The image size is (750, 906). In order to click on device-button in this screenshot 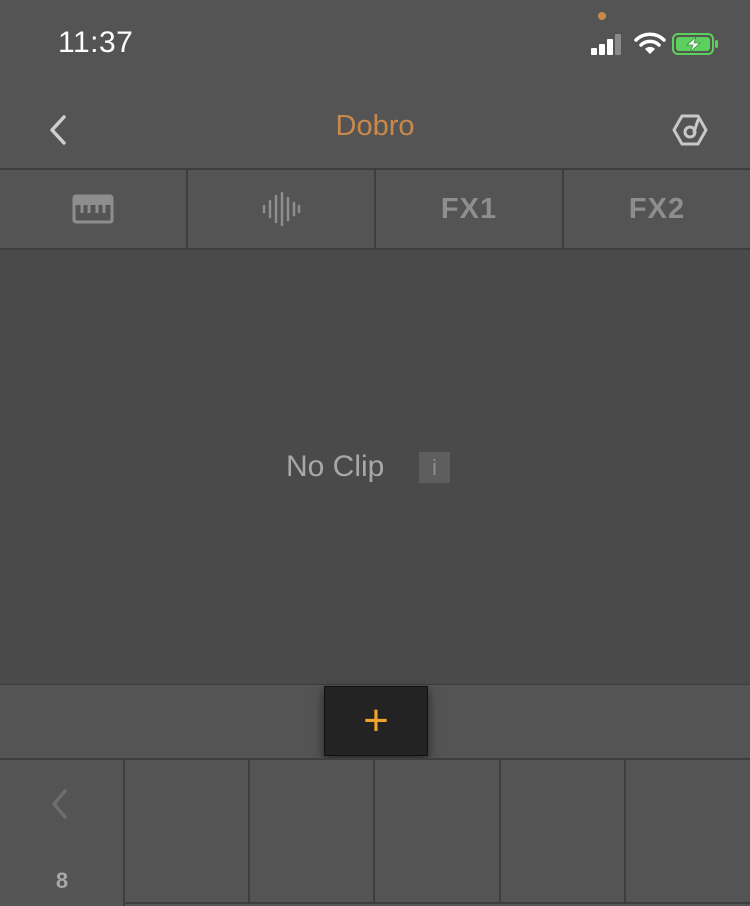, I will do `click(690, 130)`.